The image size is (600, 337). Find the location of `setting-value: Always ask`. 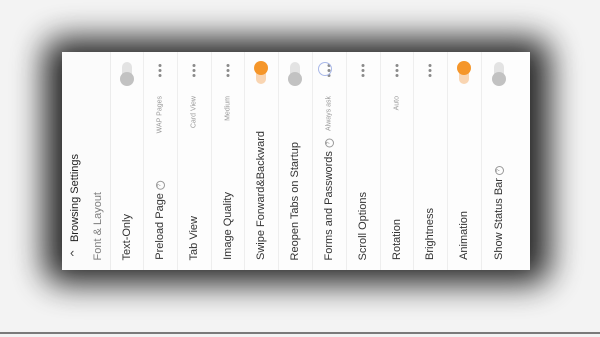

setting-value: Always ask is located at coordinates (329, 114).